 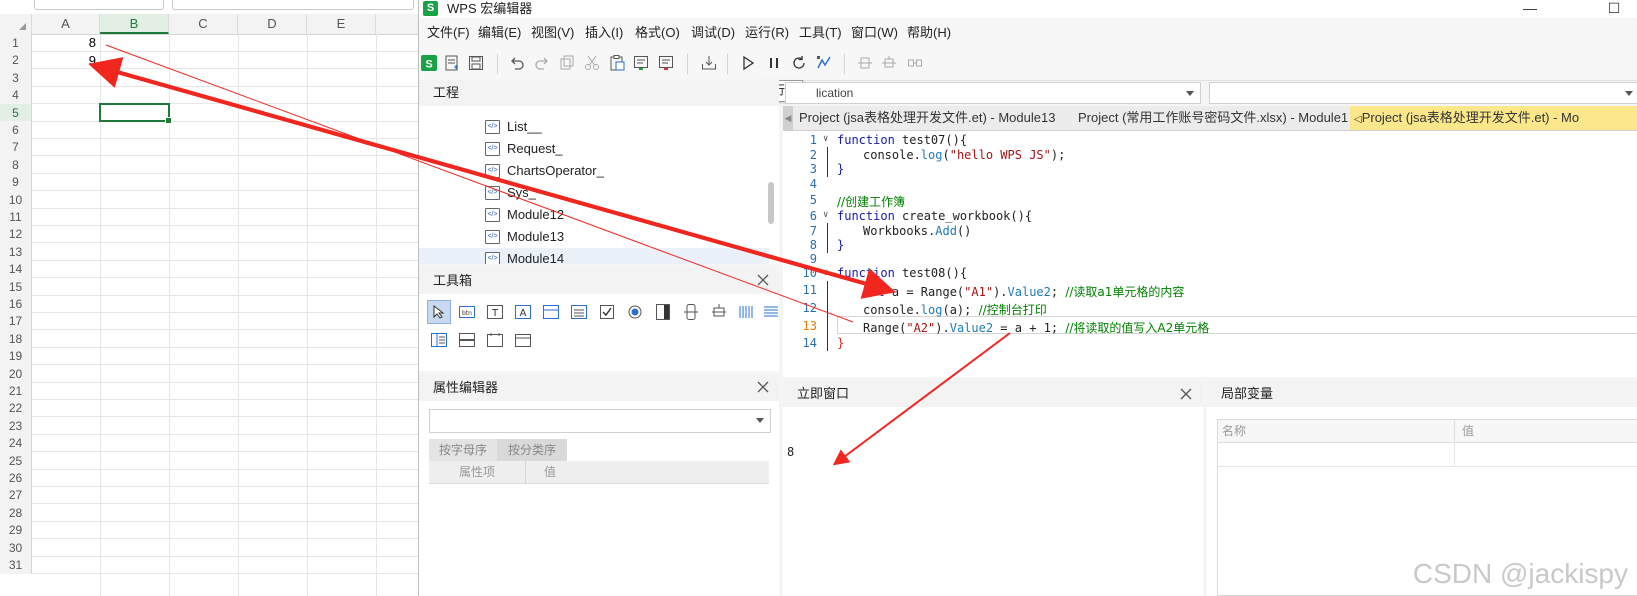 I want to click on pointer-tool-icon, so click(x=439, y=312).